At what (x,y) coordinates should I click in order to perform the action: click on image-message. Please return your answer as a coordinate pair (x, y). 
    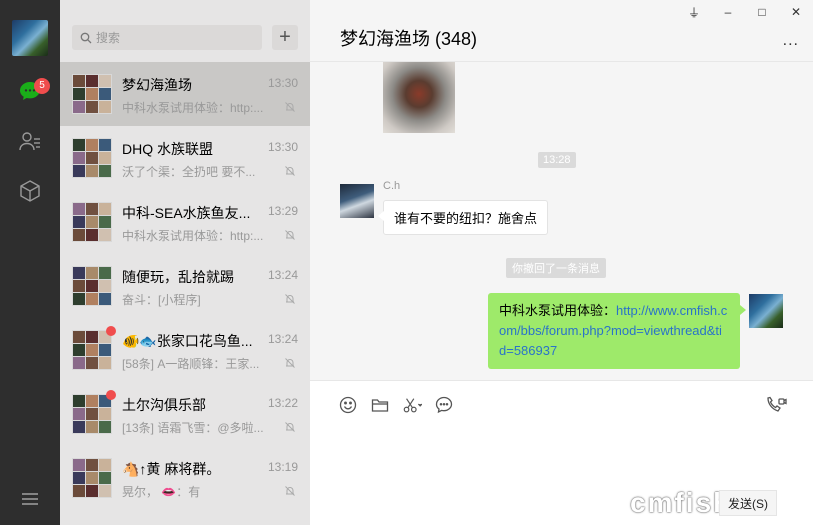
    Looking at the image, I should click on (419, 97).